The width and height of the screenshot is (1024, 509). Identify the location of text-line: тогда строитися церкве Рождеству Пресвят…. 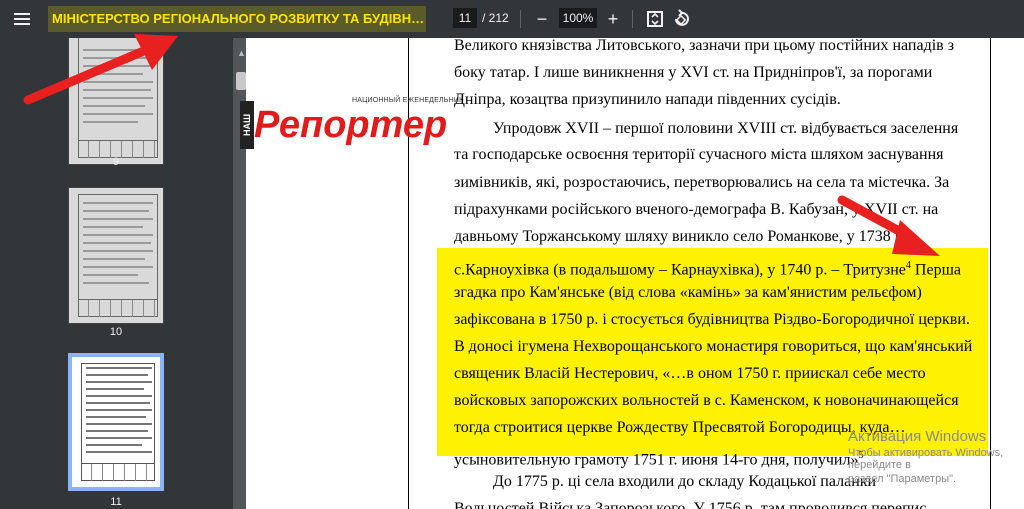
(680, 427).